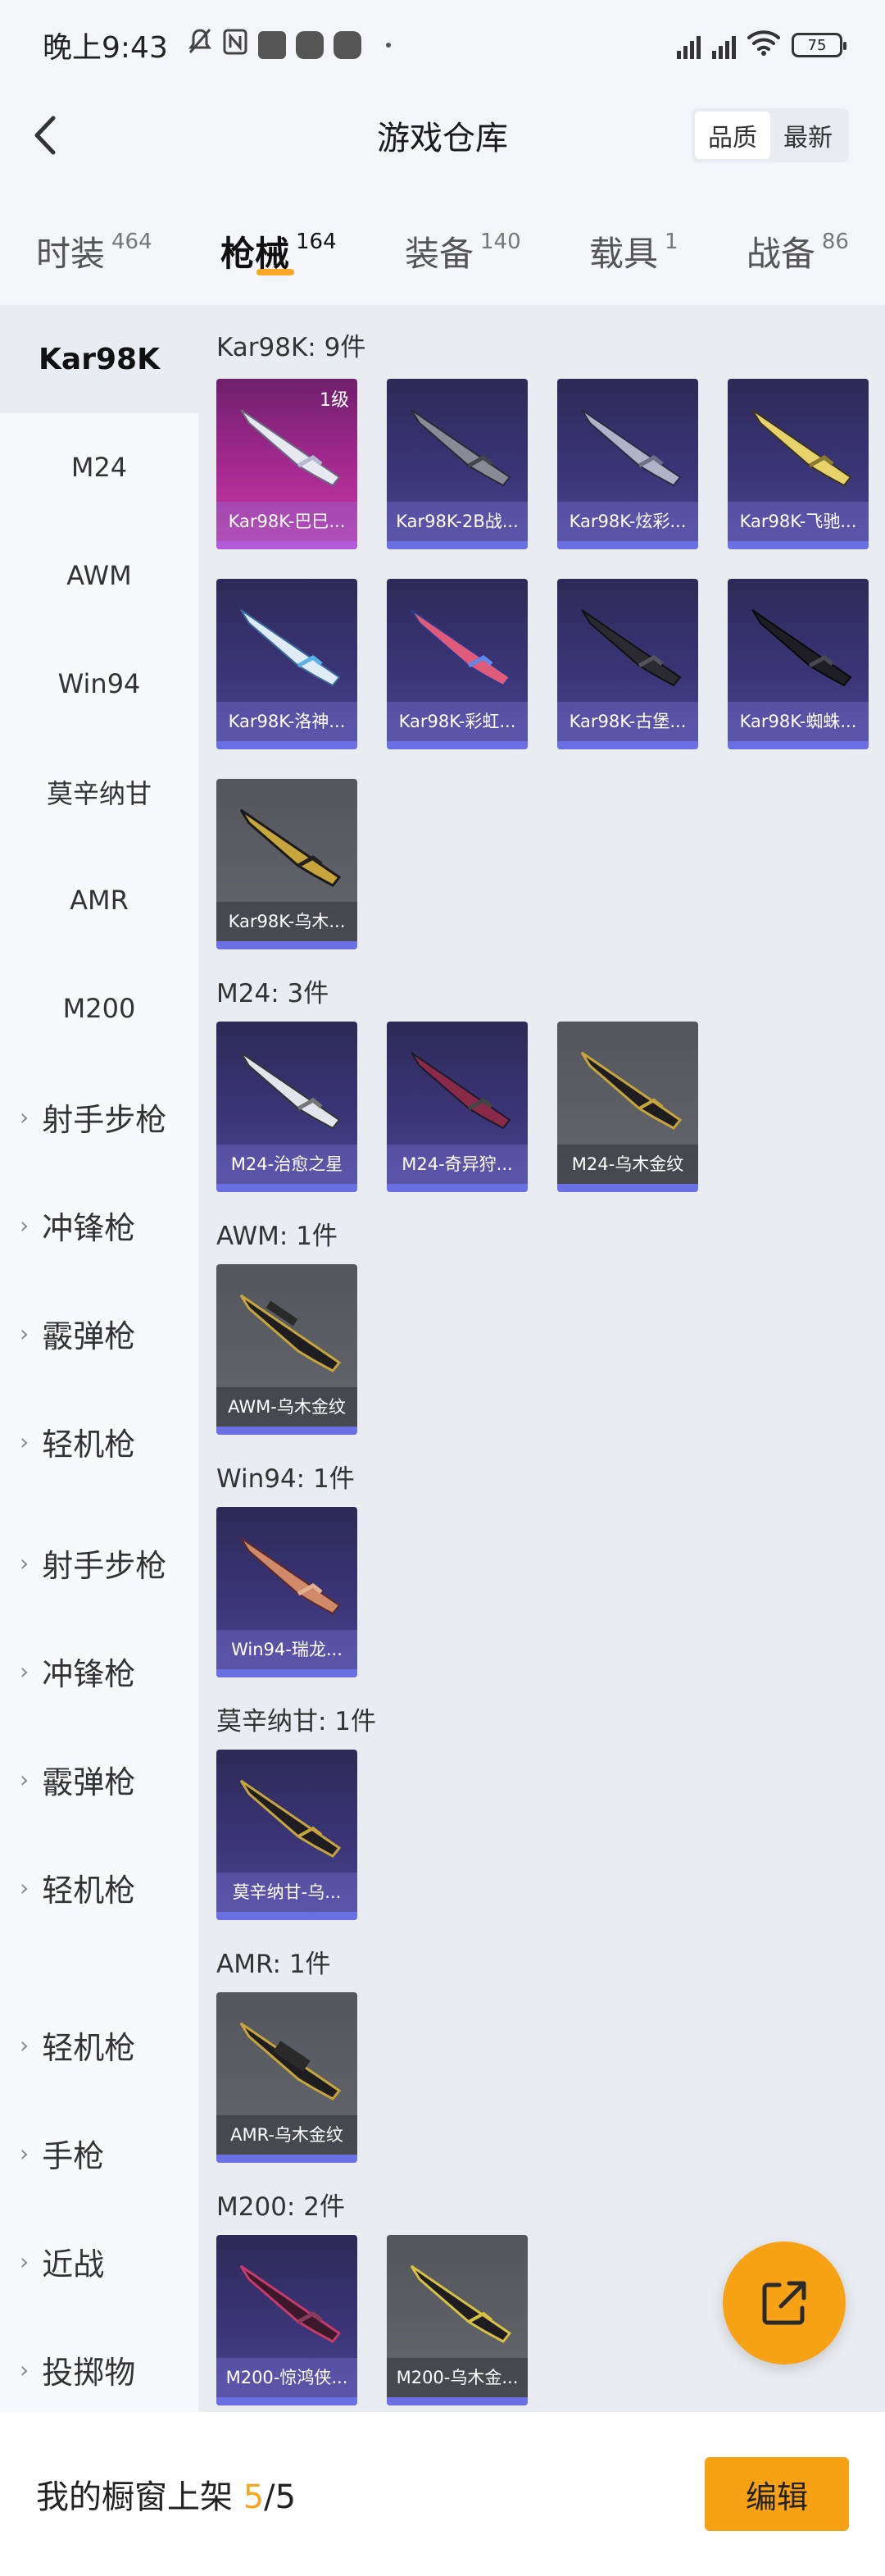 This screenshot has width=885, height=2576. I want to click on tab-vehicles: 载具 1, so click(633, 250).